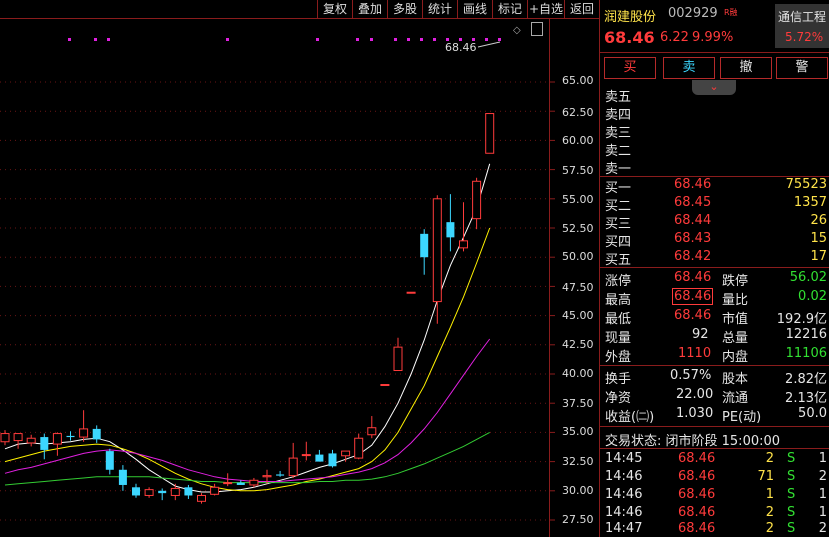  Describe the element at coordinates (689, 68) in the screenshot. I see `sell-button: 卖` at that location.